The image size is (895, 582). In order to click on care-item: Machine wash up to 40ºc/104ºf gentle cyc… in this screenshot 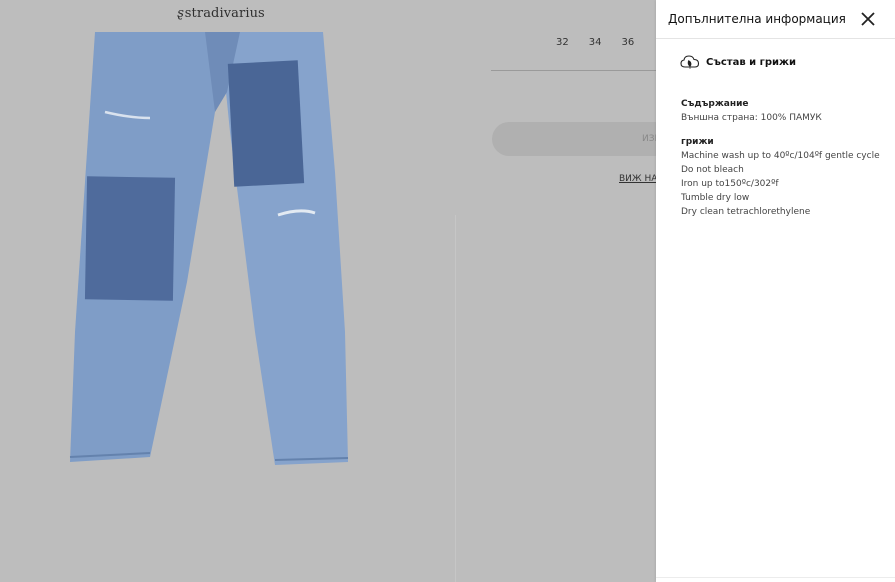, I will do `click(780, 156)`.